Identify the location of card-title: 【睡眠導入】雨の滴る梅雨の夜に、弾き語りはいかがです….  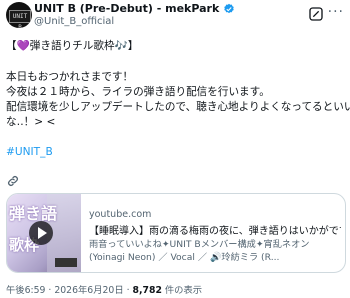
(215, 229).